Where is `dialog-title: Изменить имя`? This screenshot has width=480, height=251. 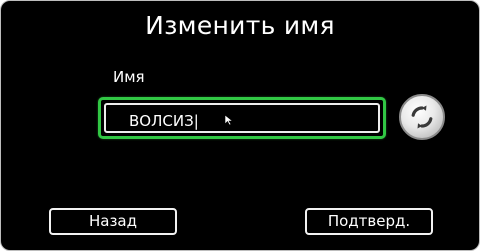 dialog-title: Изменить имя is located at coordinates (240, 25).